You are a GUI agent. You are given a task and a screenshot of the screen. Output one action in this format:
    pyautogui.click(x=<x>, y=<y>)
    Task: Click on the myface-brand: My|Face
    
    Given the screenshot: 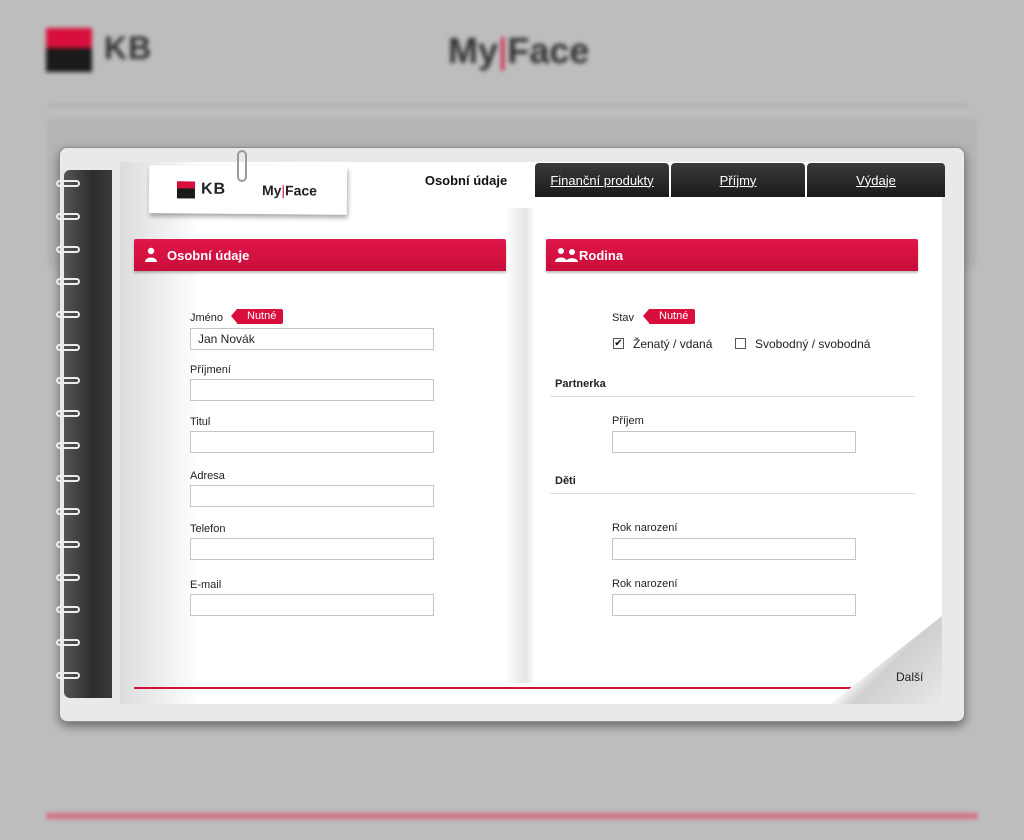 What is the action you would take?
    pyautogui.click(x=519, y=50)
    